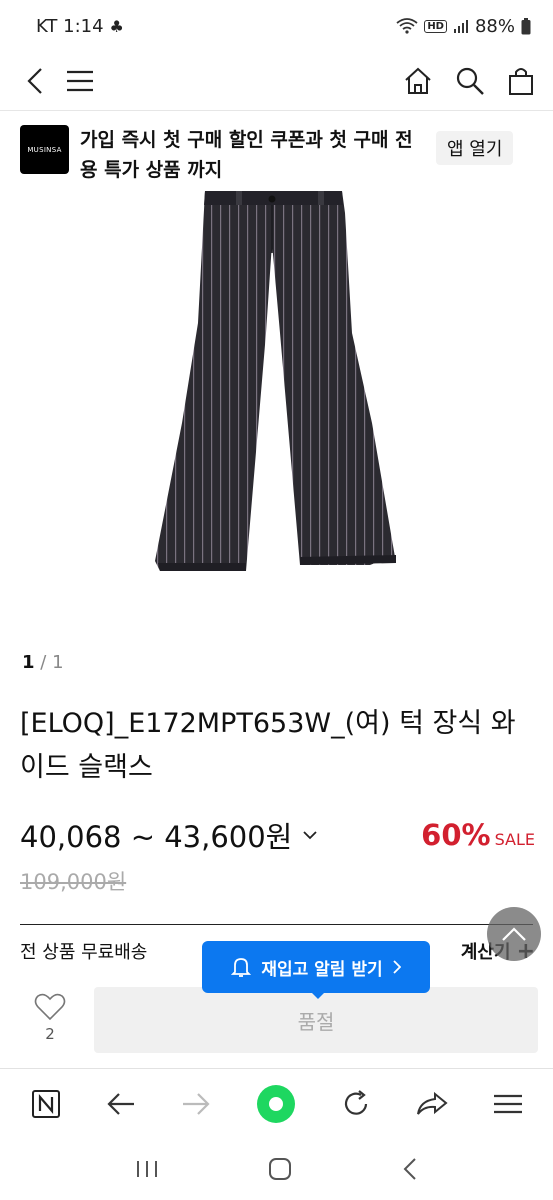  What do you see at coordinates (521, 81) in the screenshot?
I see `shopping-bag-icon` at bounding box center [521, 81].